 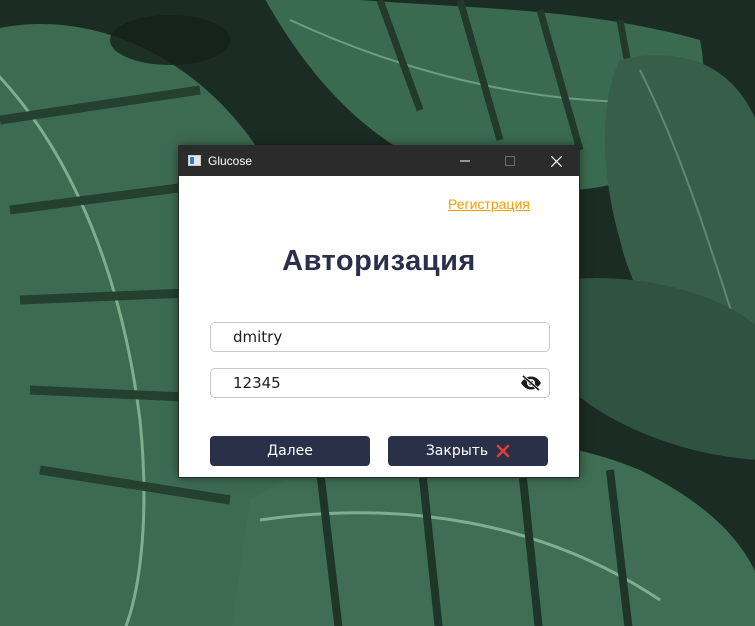 I want to click on password-field, so click(x=380, y=383).